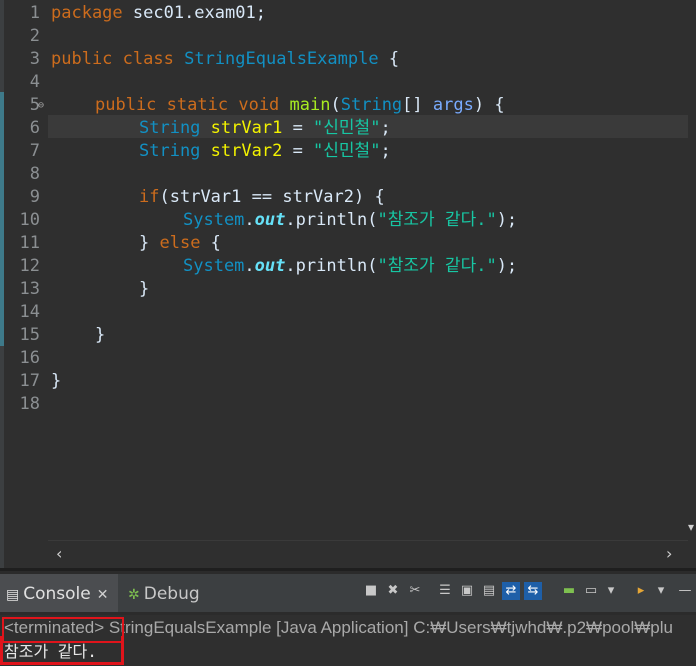  Describe the element at coordinates (569, 591) in the screenshot. I see `pin-console-icon: ▬` at that location.